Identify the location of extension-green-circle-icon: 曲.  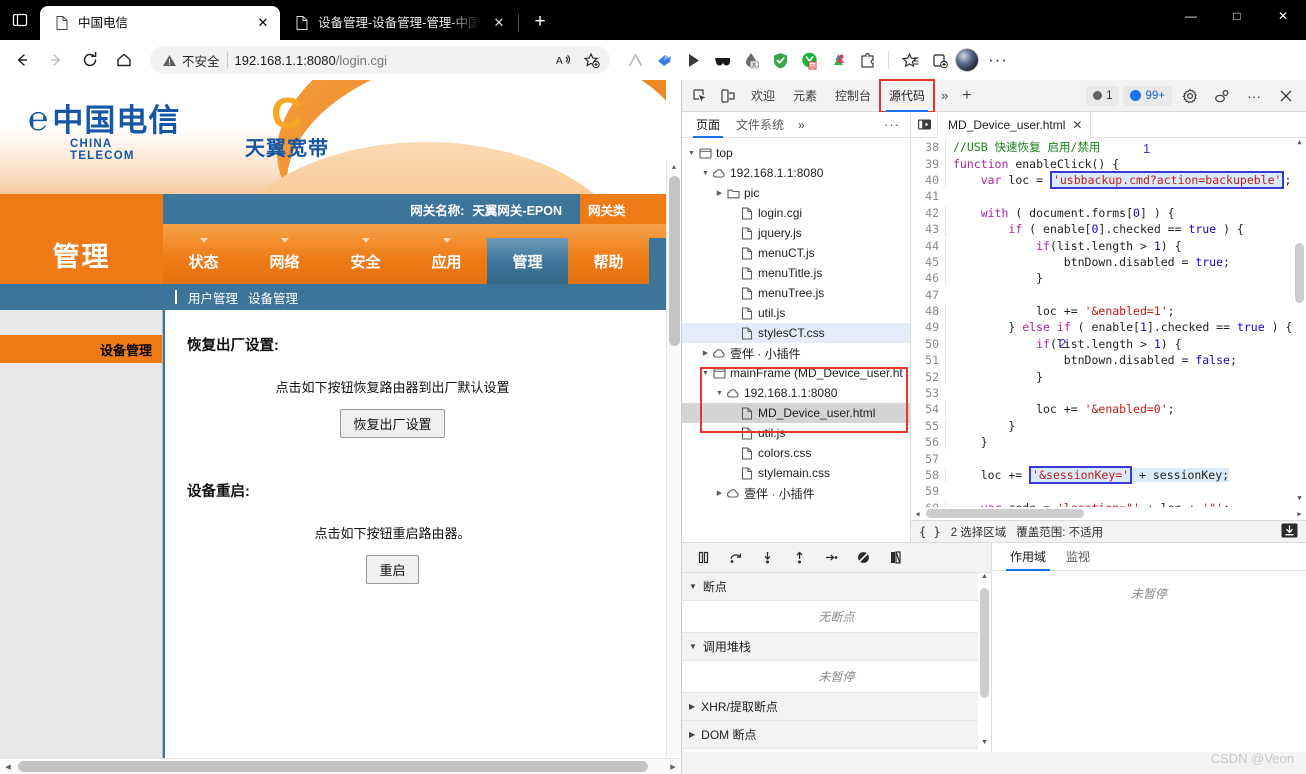
(809, 60).